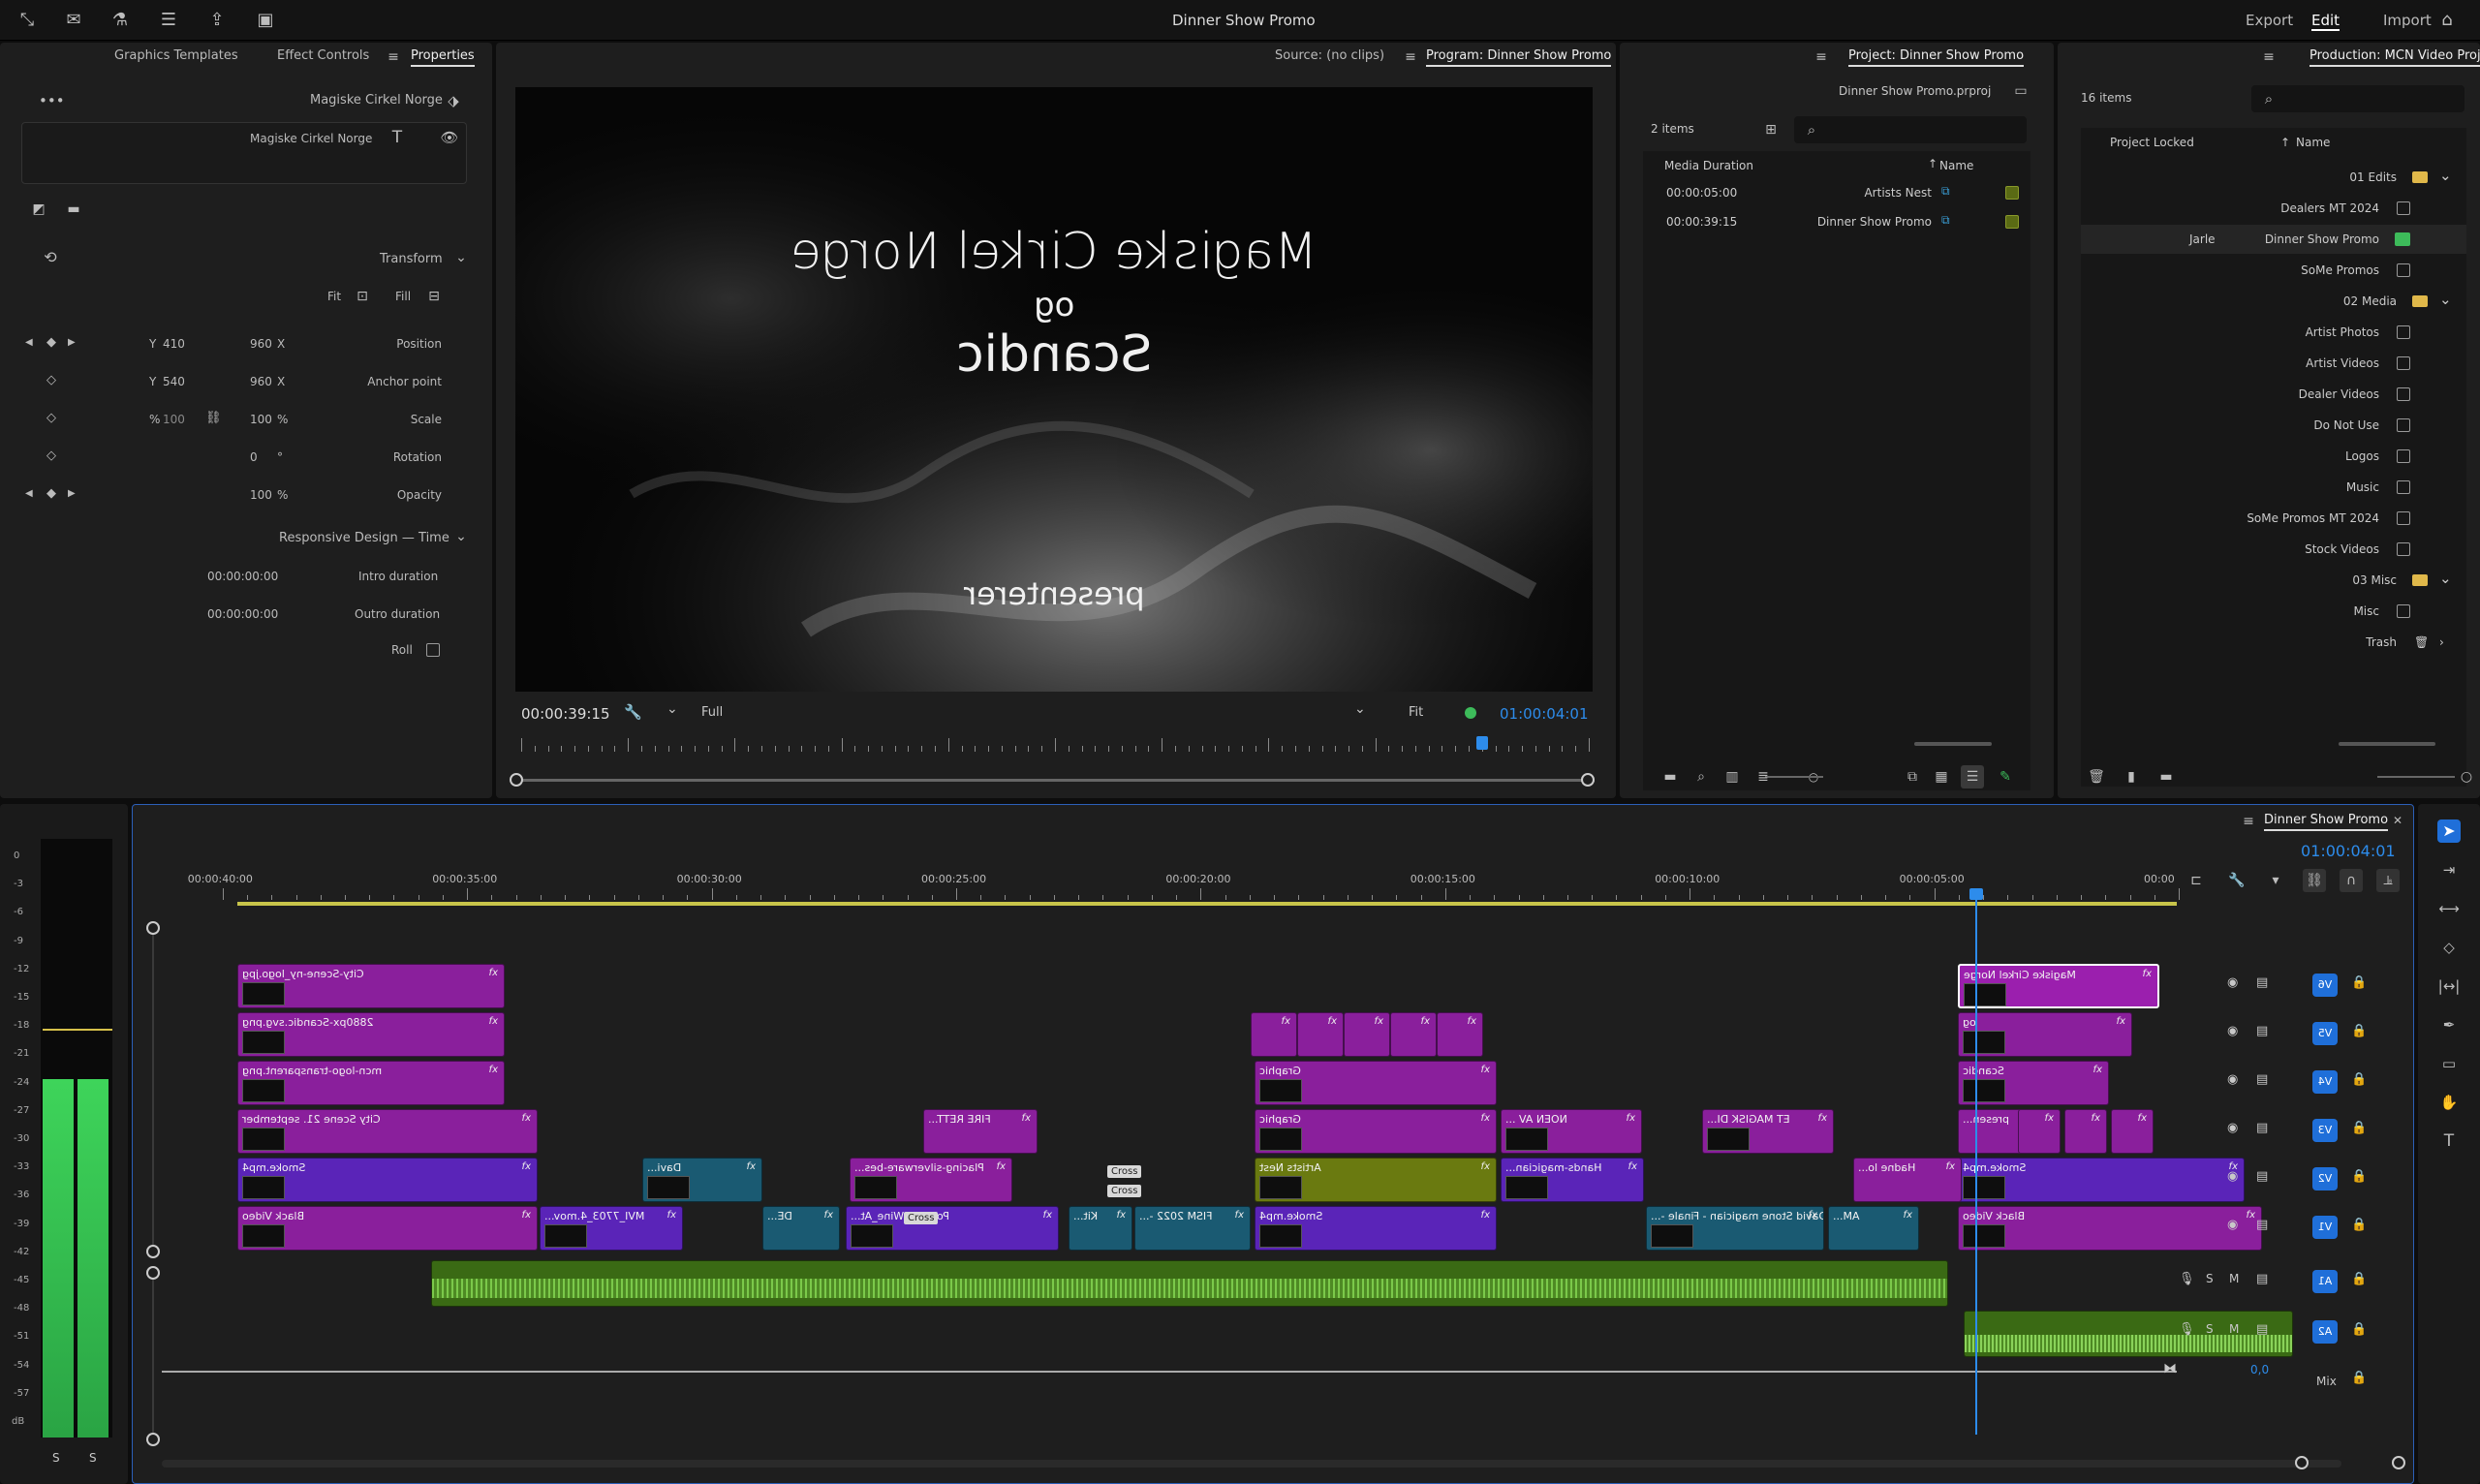 This screenshot has height=1484, width=2480. Describe the element at coordinates (1976, 1163) in the screenshot. I see `playhead-line` at that location.